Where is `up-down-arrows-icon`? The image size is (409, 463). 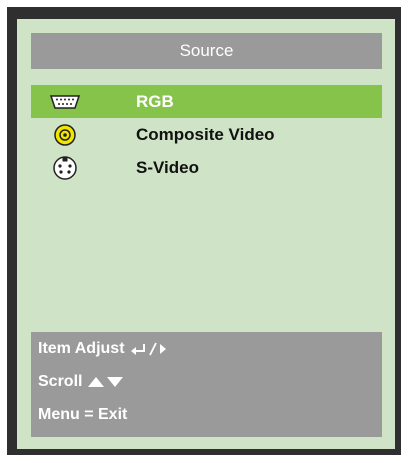 up-down-arrows-icon is located at coordinates (106, 382).